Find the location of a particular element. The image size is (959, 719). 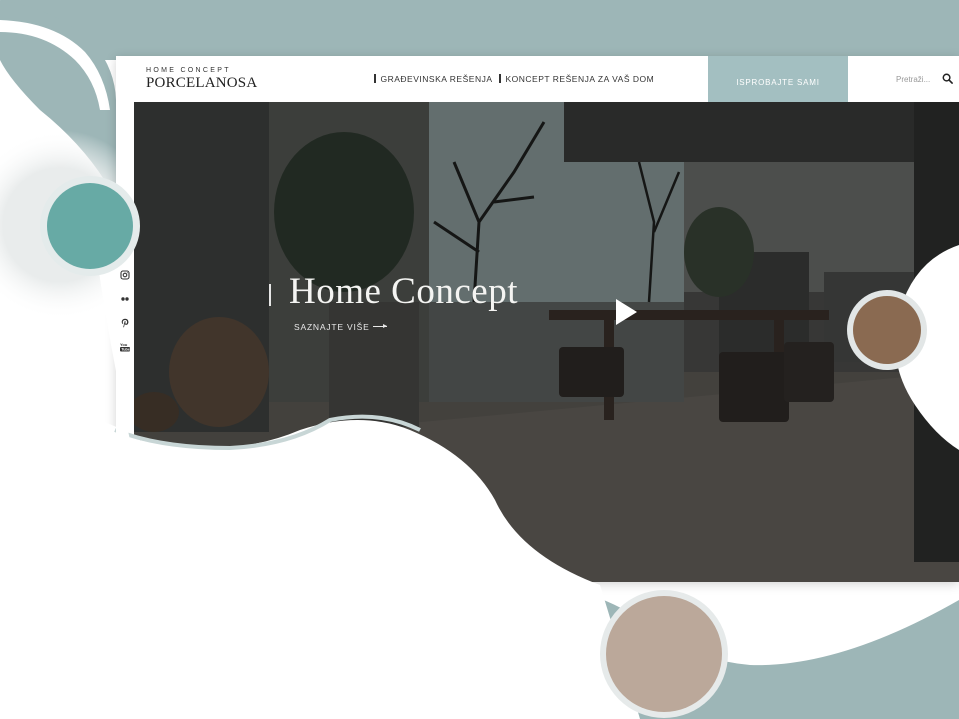

top-teal-band is located at coordinates (479, 30).